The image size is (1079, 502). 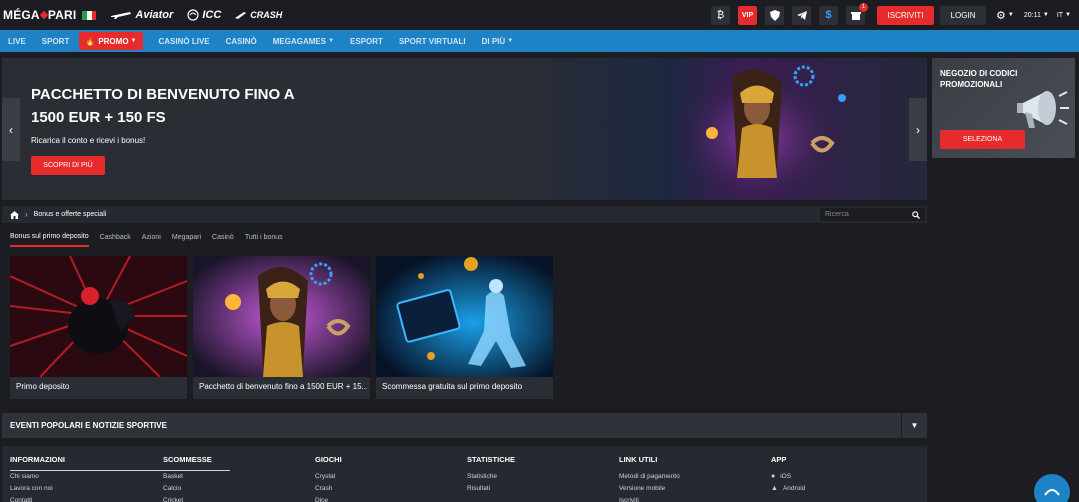 I want to click on bonus-card: Primo deposito, so click(x=98, y=327).